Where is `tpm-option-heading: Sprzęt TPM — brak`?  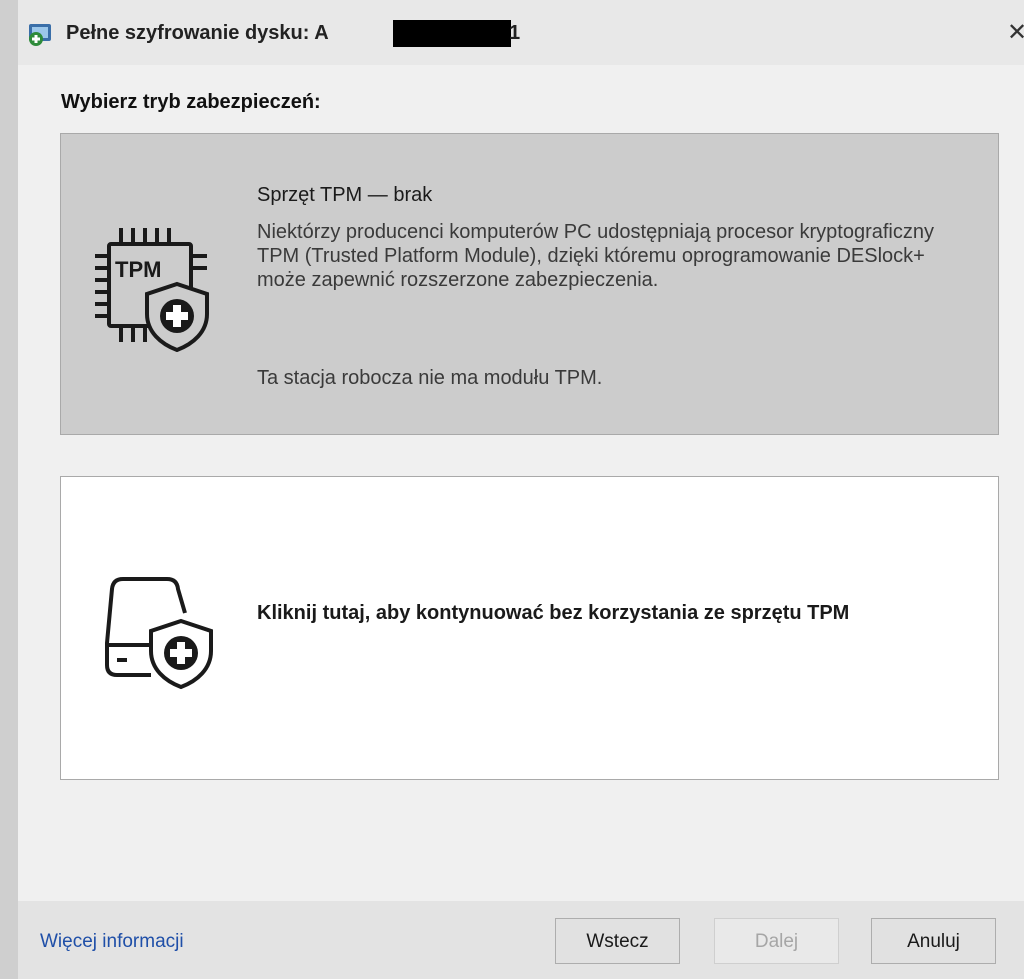
tpm-option-heading: Sprzęt TPM — brak is located at coordinates (345, 195).